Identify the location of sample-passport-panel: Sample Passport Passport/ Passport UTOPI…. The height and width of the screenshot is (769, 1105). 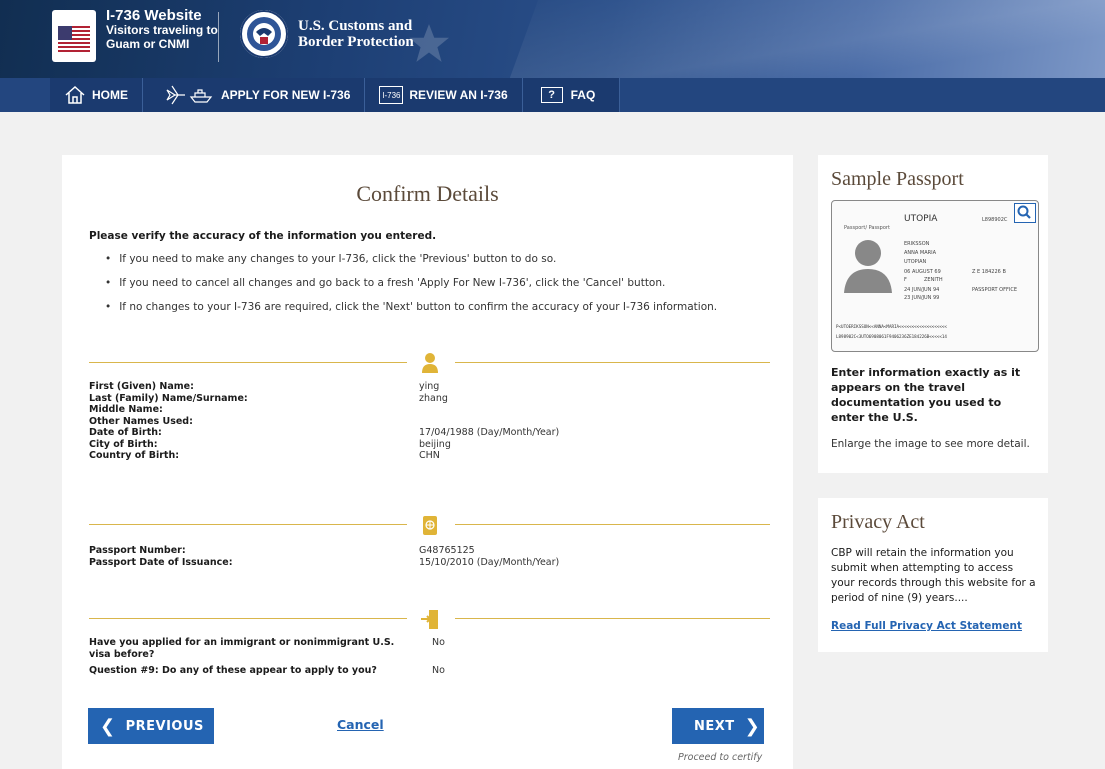
(933, 314).